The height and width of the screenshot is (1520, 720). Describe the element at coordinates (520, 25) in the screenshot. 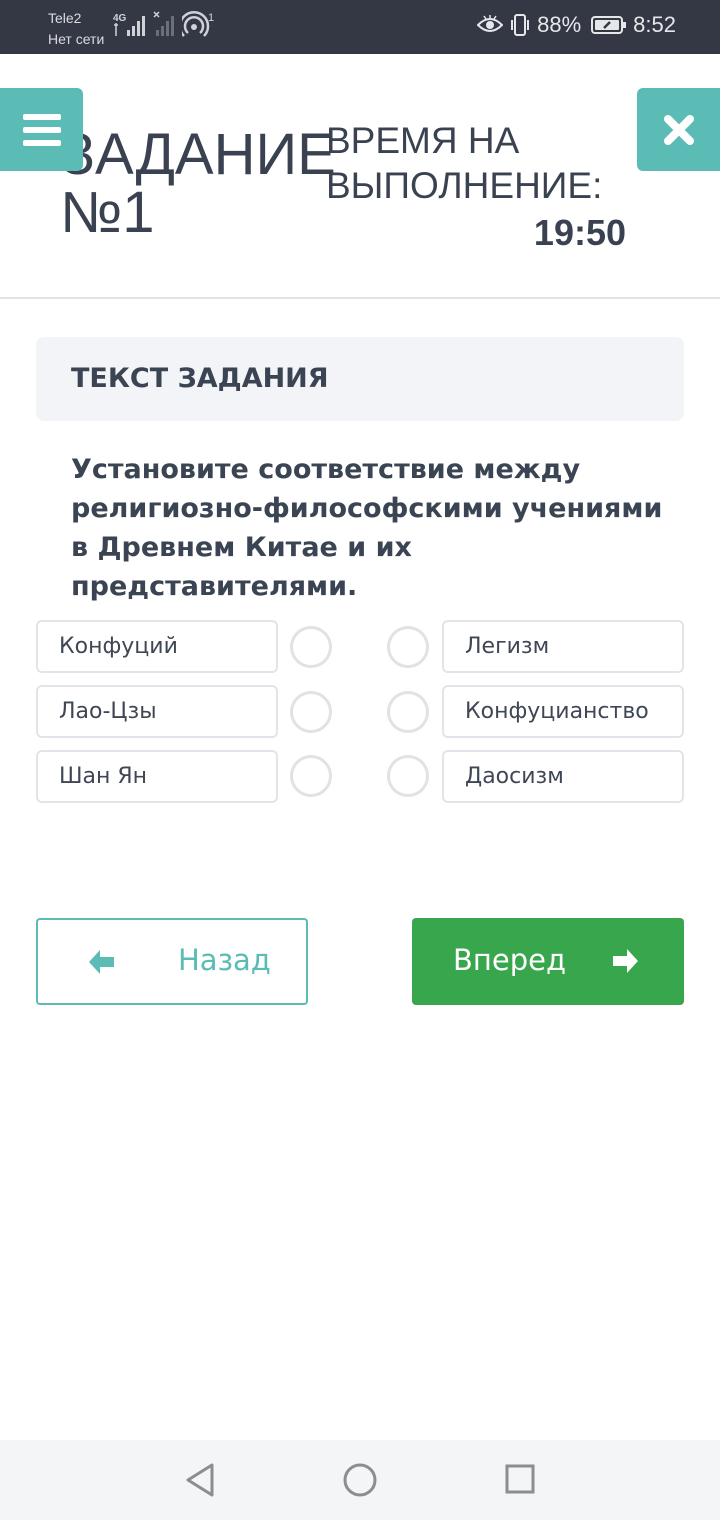

I see `vibrate-icon` at that location.